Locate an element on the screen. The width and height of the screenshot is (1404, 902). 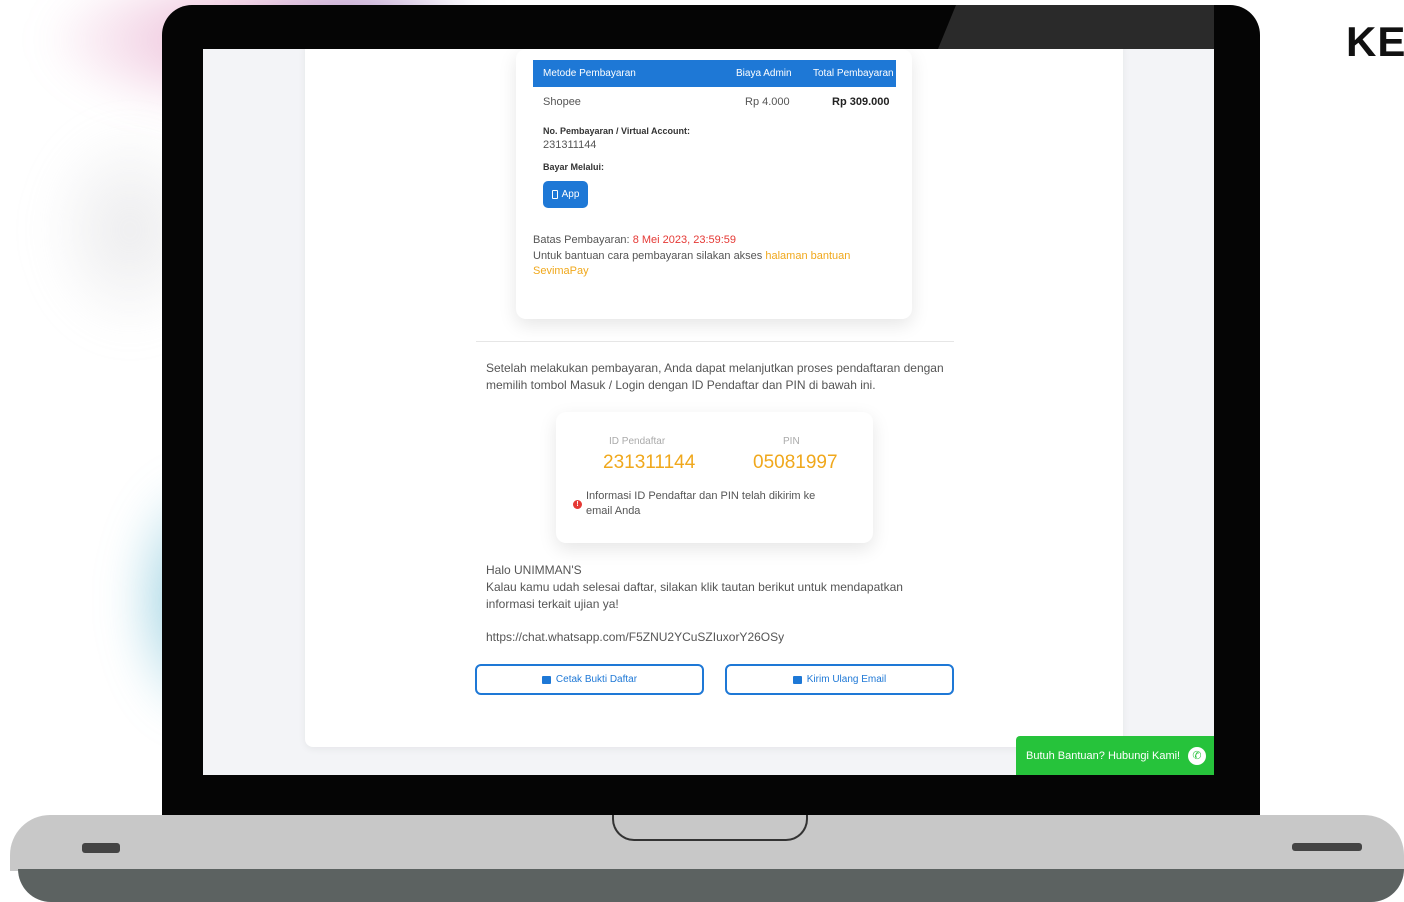
print-registration-button: Cetak Bukti Daftar is located at coordinates (589, 679).